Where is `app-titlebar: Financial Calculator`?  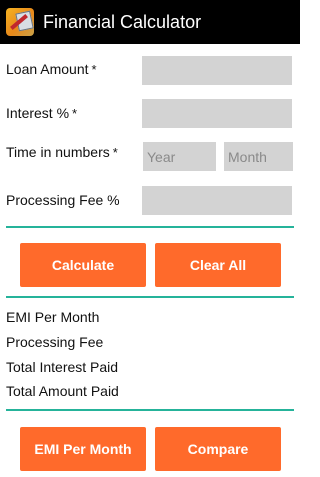 app-titlebar: Financial Calculator is located at coordinates (150, 22).